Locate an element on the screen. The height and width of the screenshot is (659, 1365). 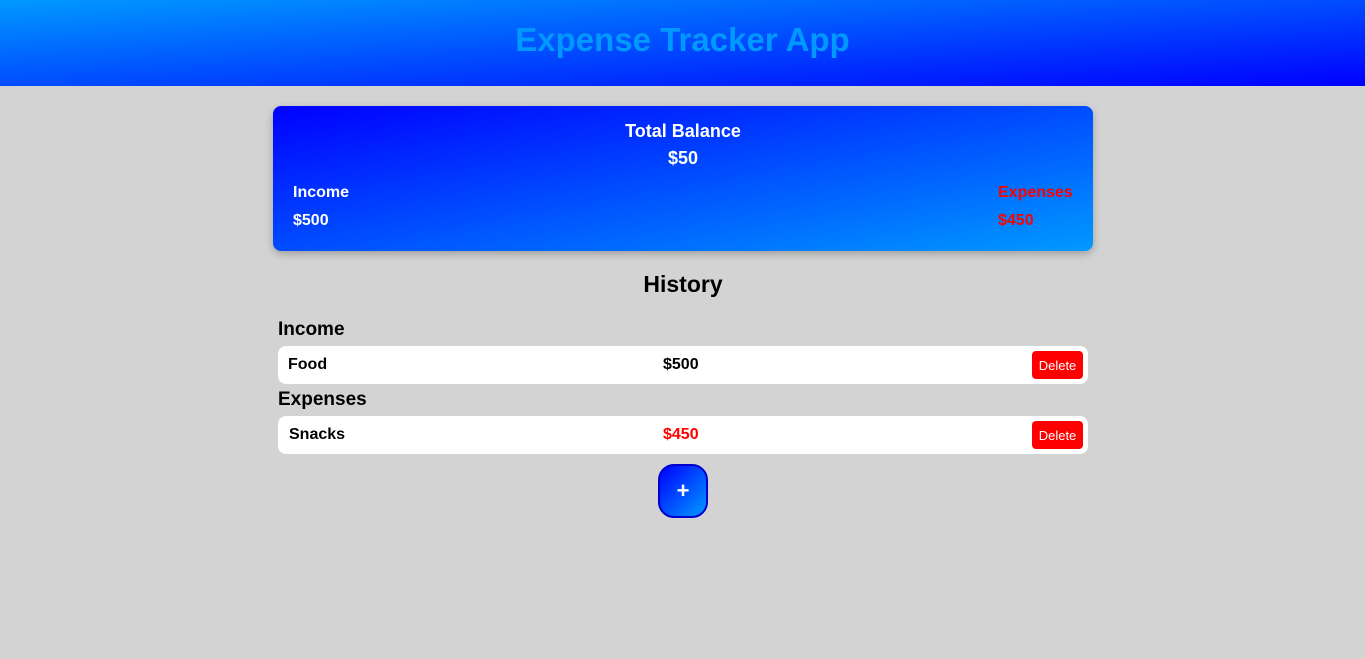
expenses-summary: Expenses $450 is located at coordinates (1035, 207).